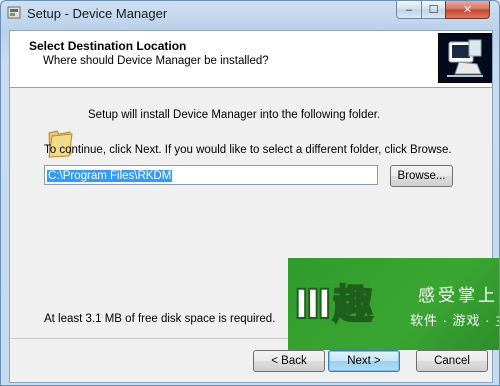  What do you see at coordinates (211, 175) in the screenshot?
I see `destination-path-input: C:\Program Files\RKDM` at bounding box center [211, 175].